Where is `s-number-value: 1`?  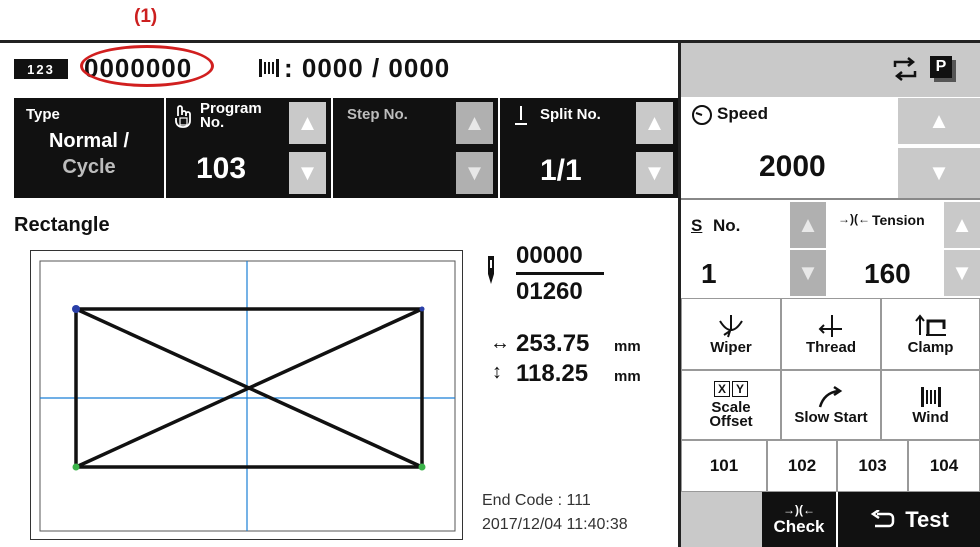
s-number-value: 1 is located at coordinates (709, 273).